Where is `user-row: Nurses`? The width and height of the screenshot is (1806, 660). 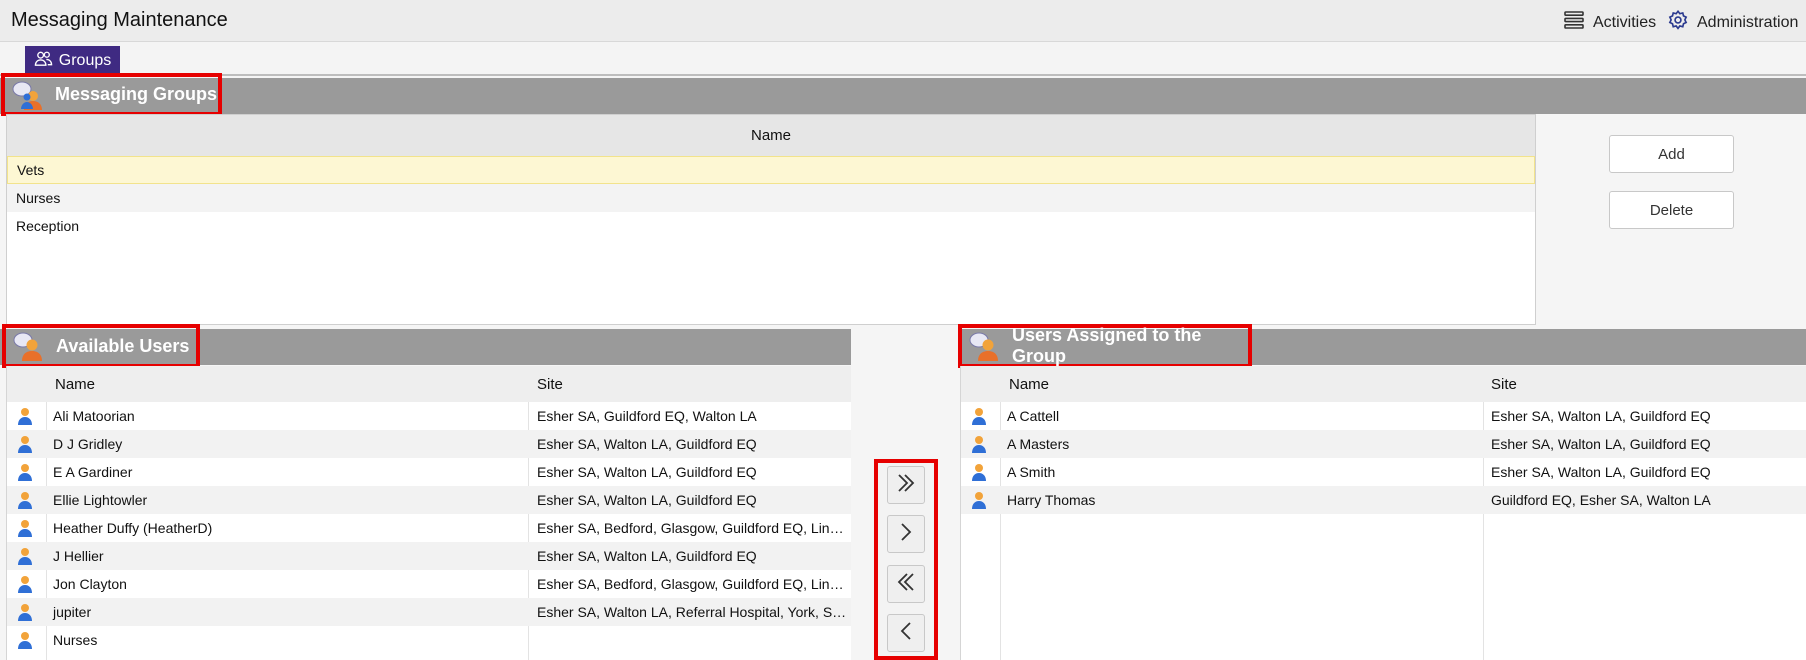
user-row: Nurses is located at coordinates (429, 640).